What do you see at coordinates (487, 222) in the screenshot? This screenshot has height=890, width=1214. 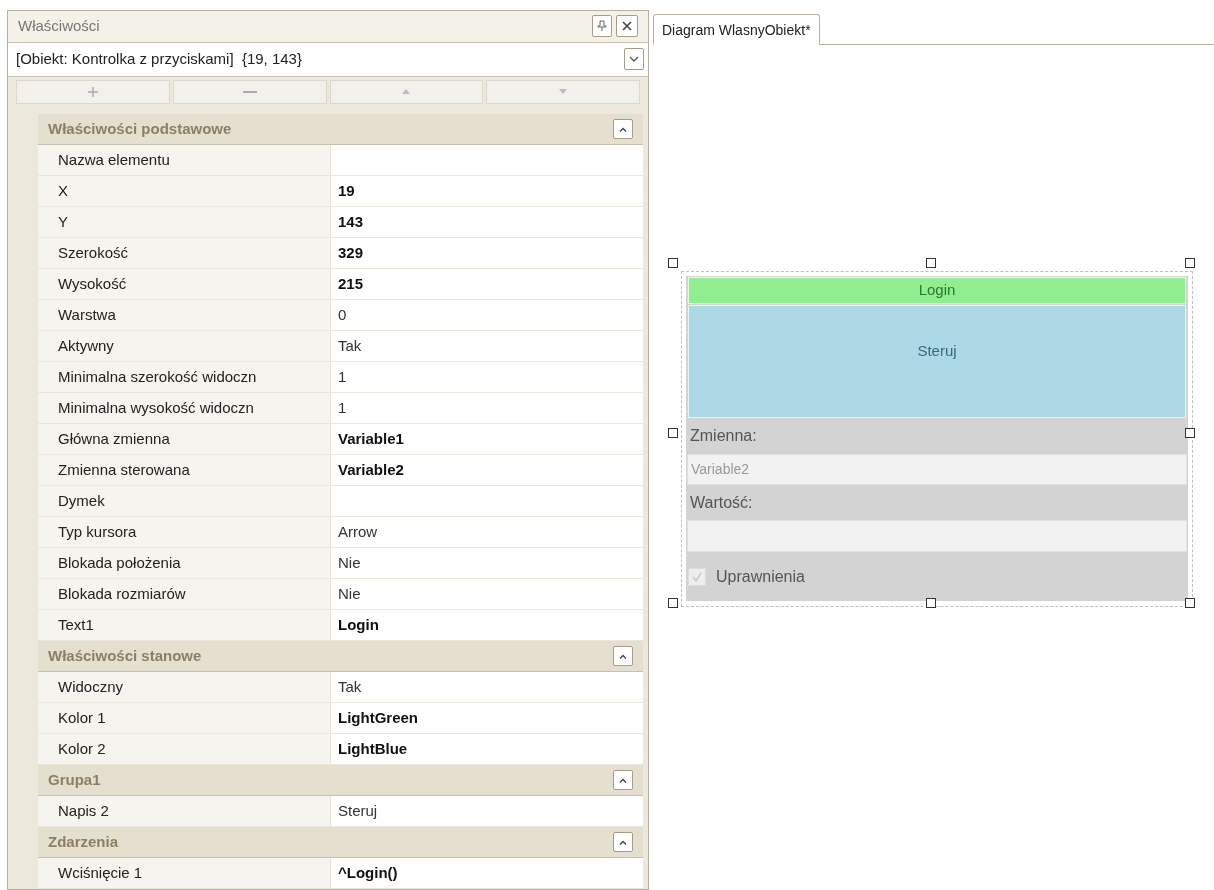 I see `property-value: 143` at bounding box center [487, 222].